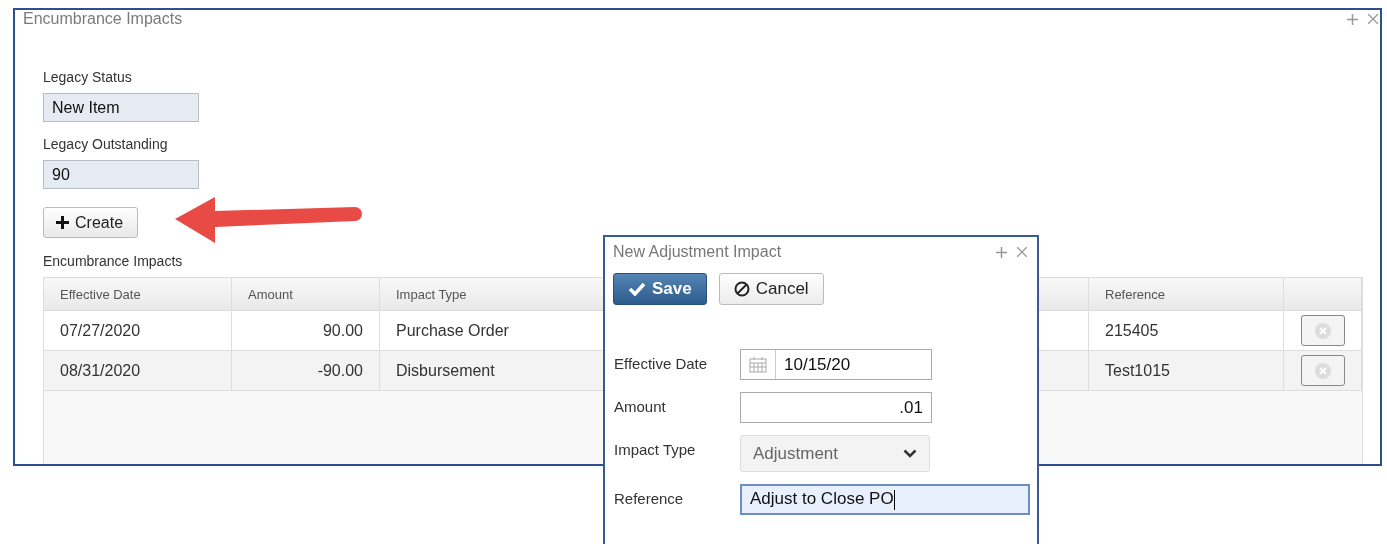 The width and height of the screenshot is (1387, 544). I want to click on check-icon, so click(637, 289).